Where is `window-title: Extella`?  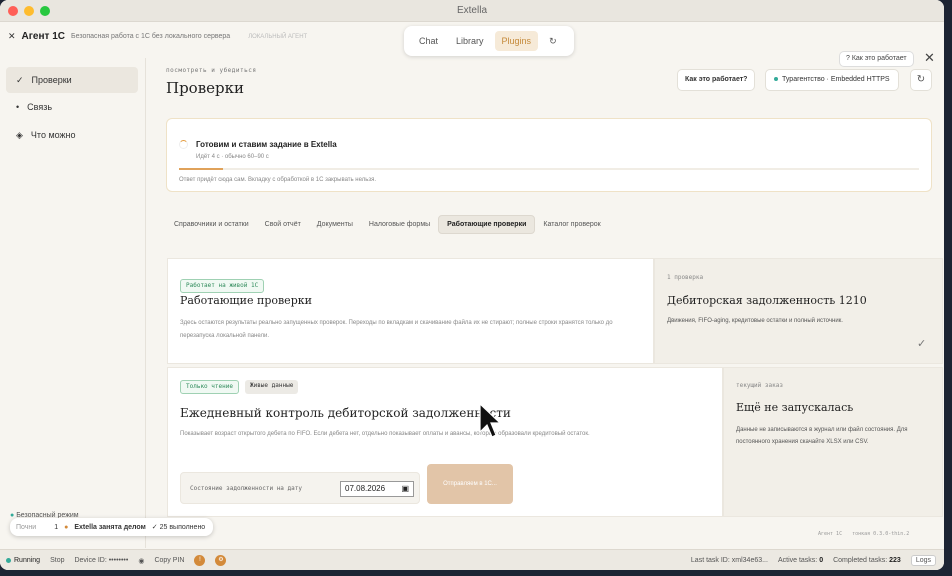 window-title: Extella is located at coordinates (471, 10).